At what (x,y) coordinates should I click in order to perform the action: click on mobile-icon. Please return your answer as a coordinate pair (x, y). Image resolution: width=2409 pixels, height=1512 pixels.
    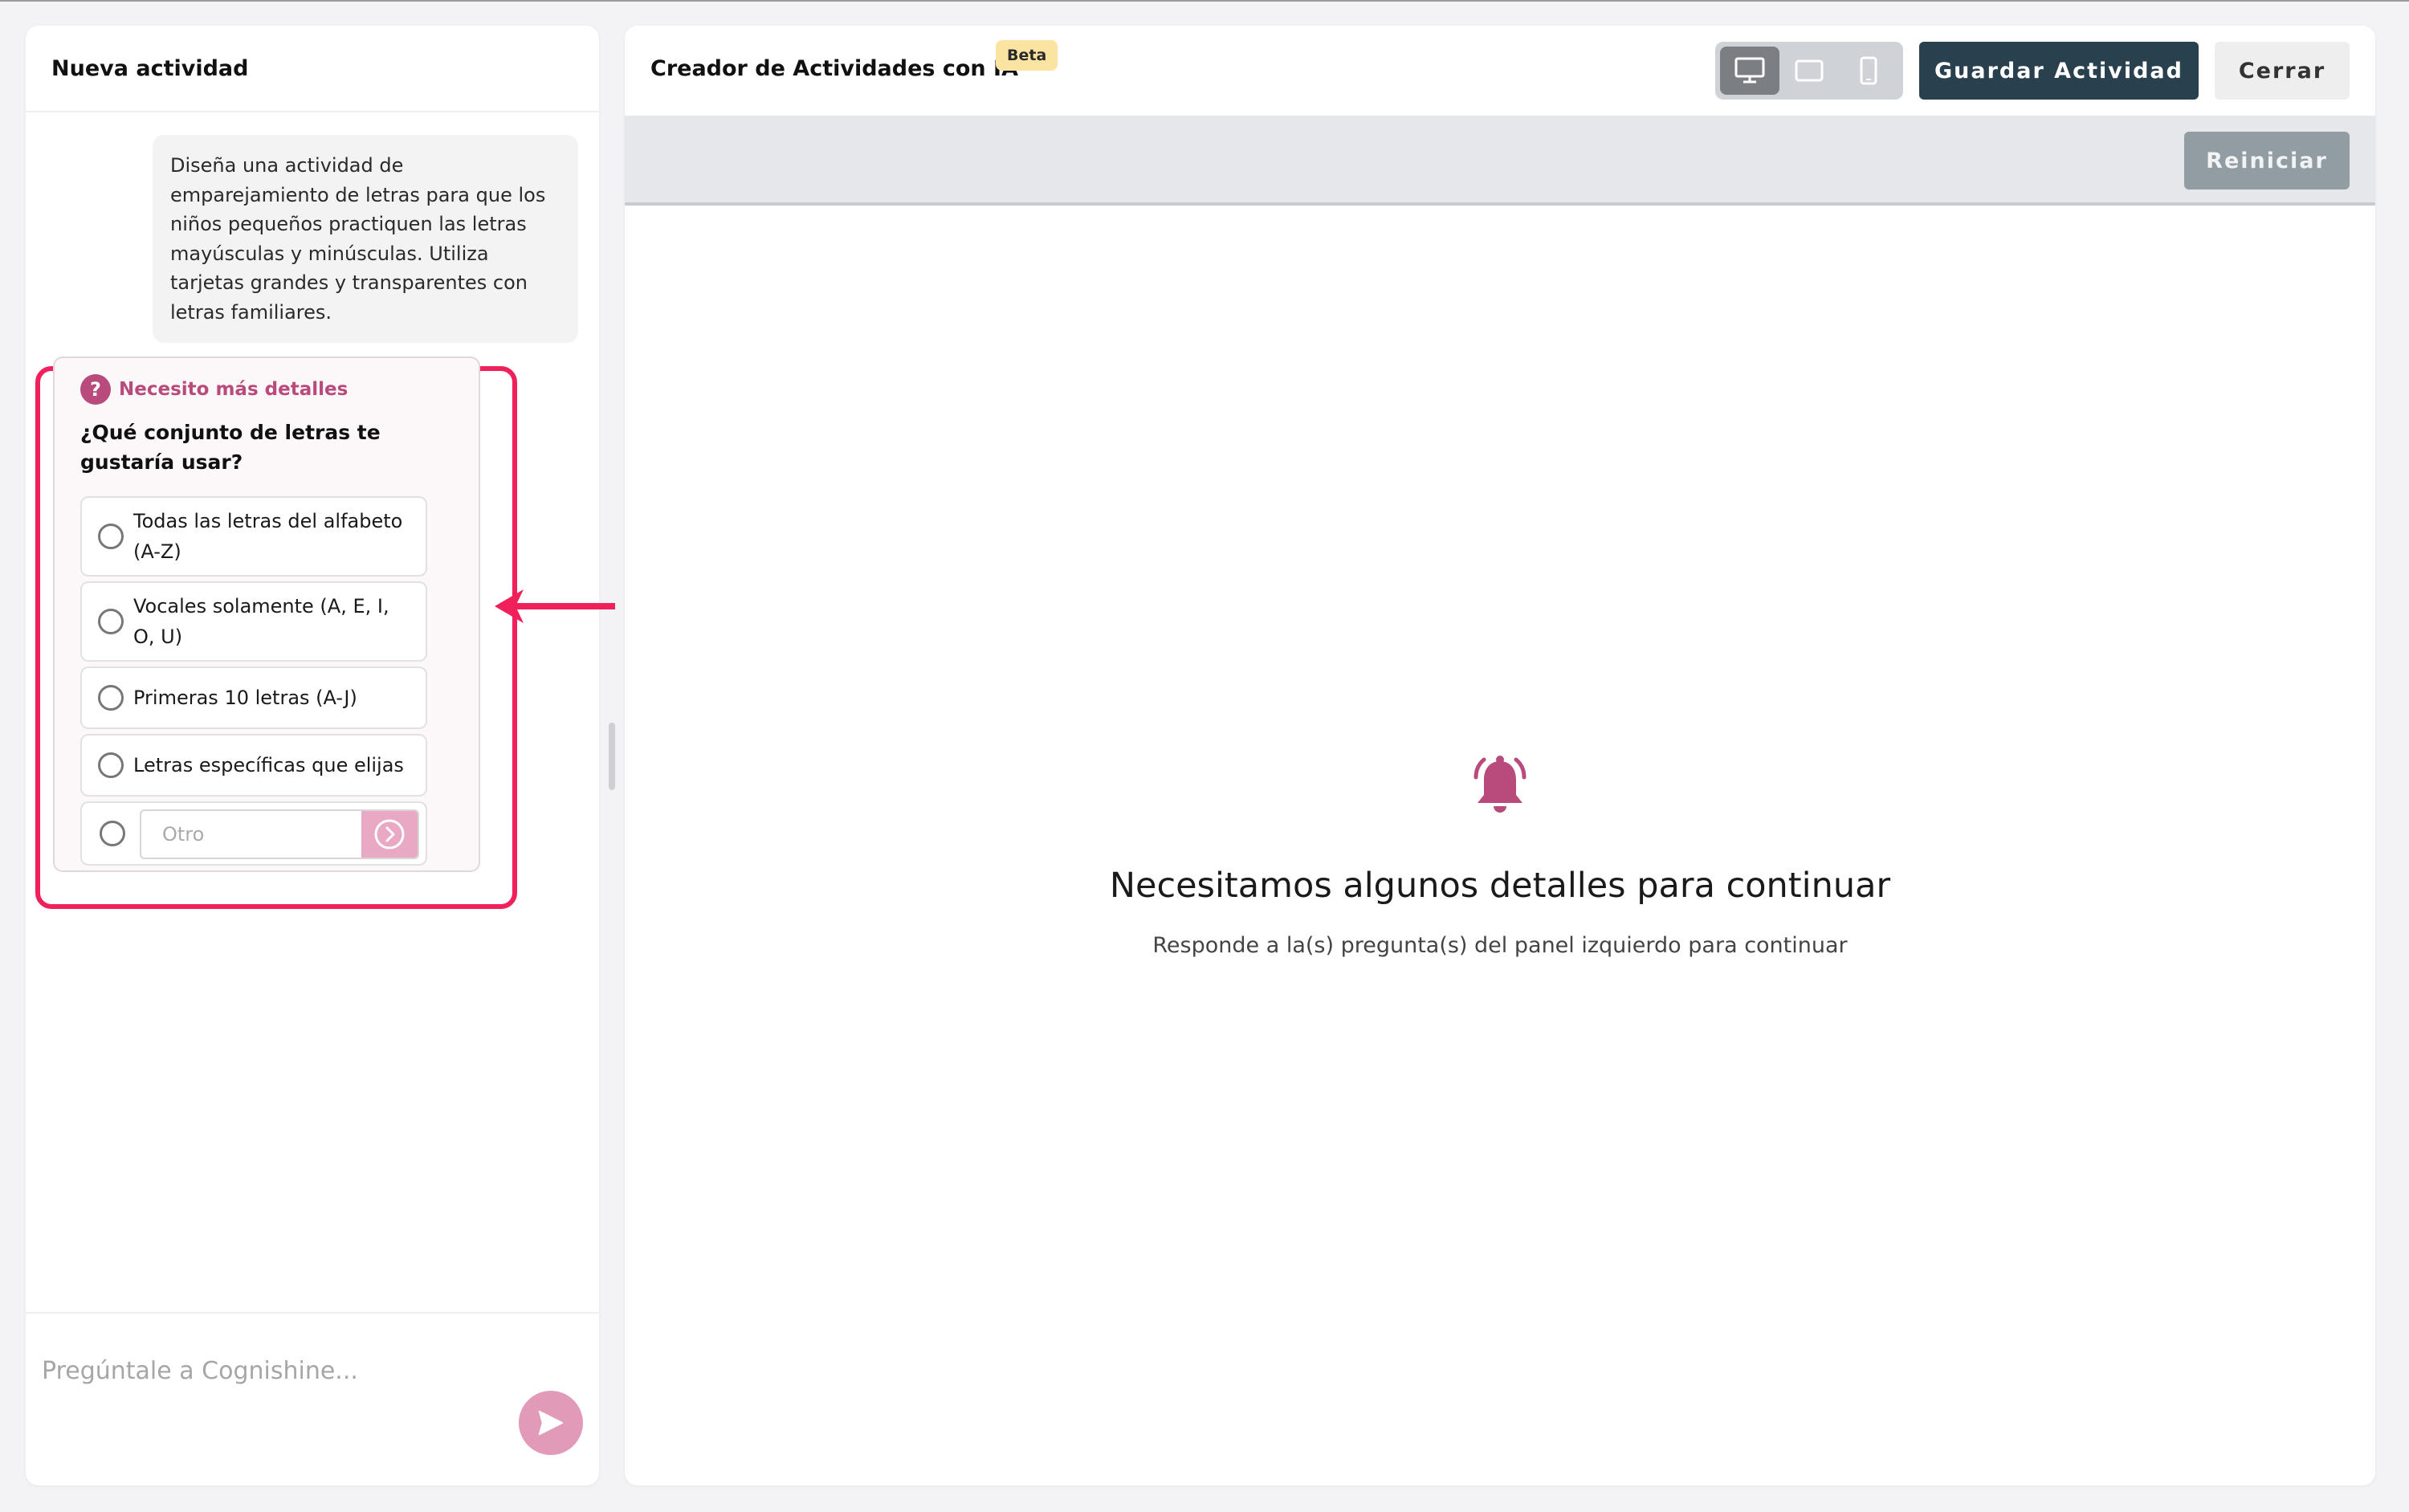
    Looking at the image, I should click on (1868, 70).